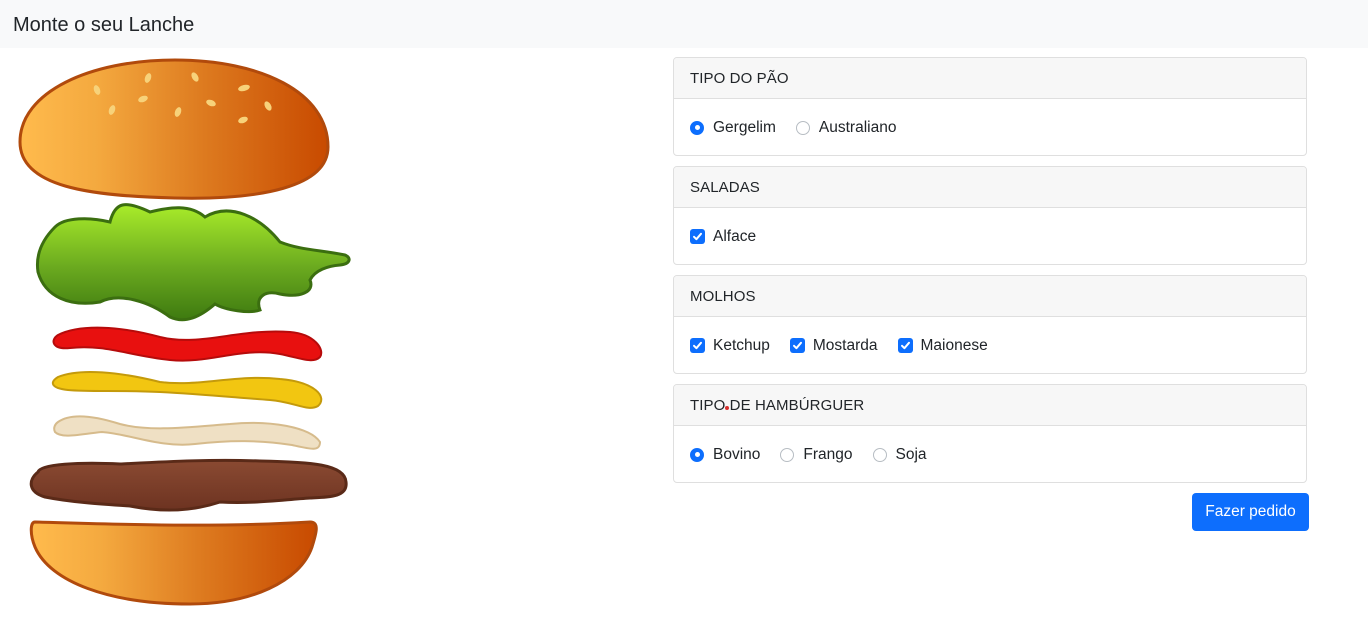  What do you see at coordinates (188, 485) in the screenshot?
I see `patty-layer` at bounding box center [188, 485].